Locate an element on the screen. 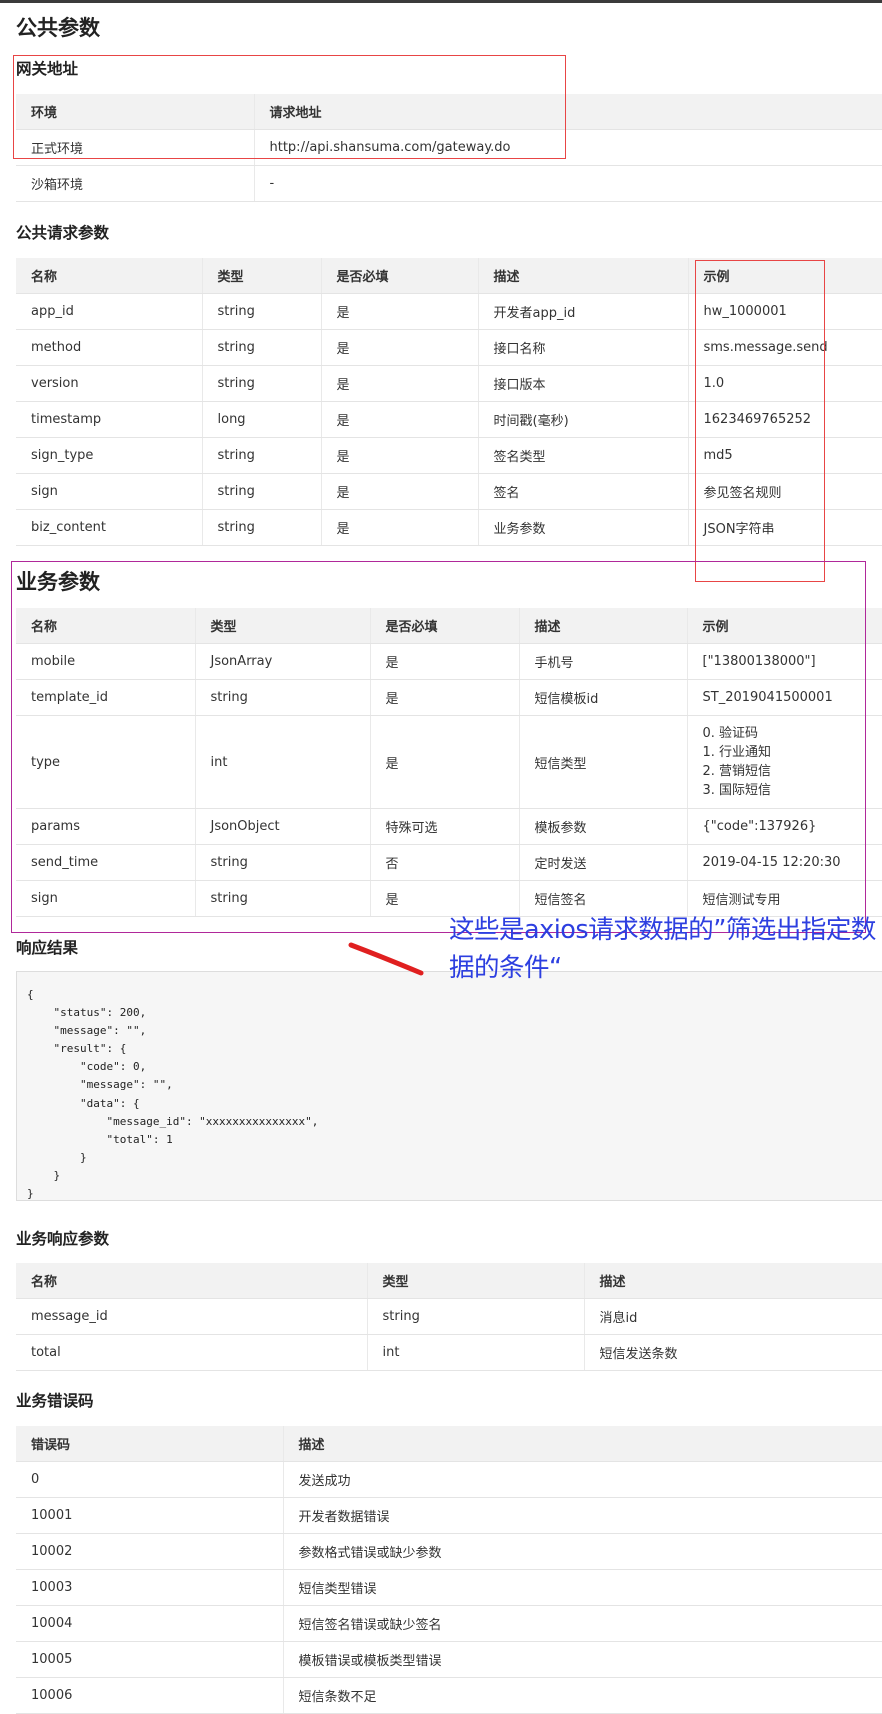  example-cell: 1623469765252 is located at coordinates (785, 420).